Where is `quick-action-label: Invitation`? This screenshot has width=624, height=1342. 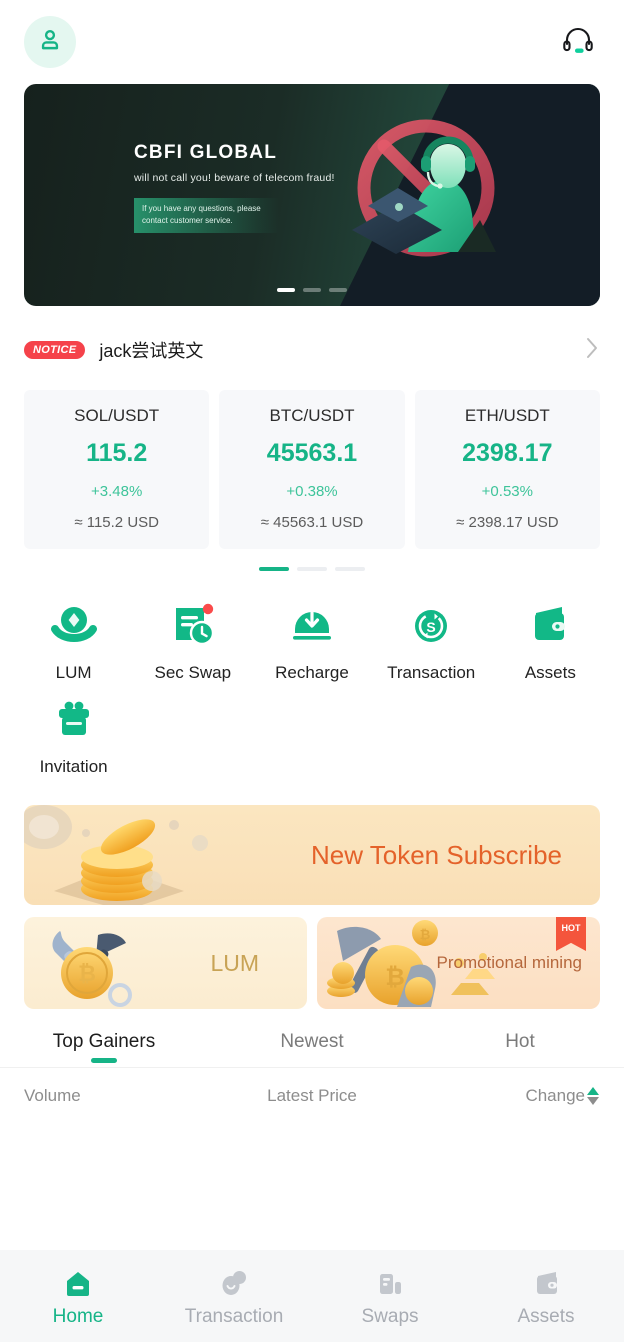
quick-action-label: Invitation is located at coordinates (73, 766).